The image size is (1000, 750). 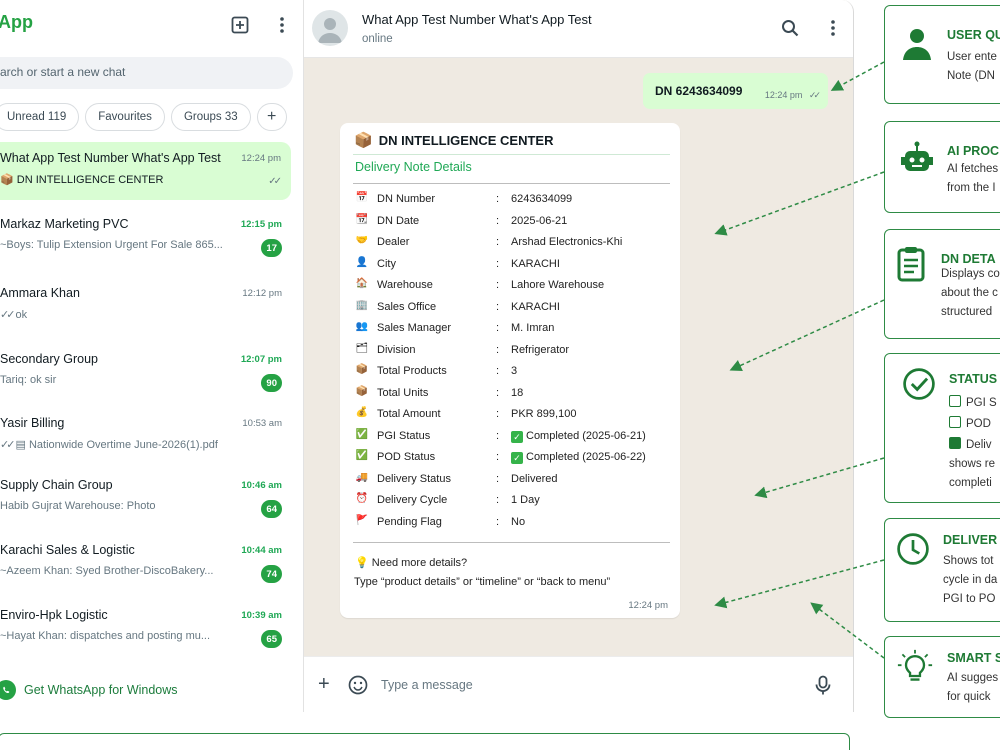 I want to click on dn-field-row: 💰 Total Amount: PKR 899,100, so click(x=515, y=415).